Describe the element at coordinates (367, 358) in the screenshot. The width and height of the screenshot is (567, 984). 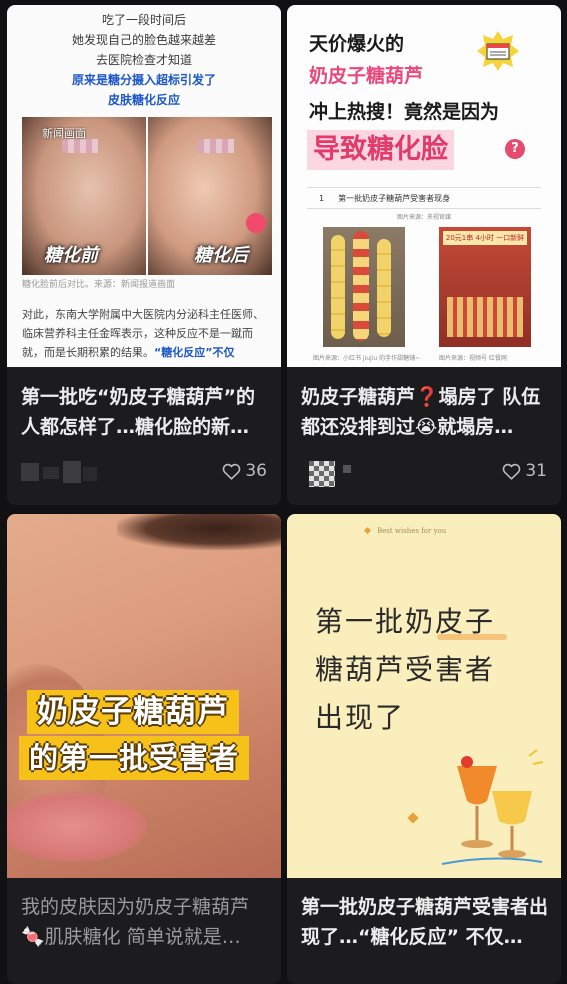
I see `image-source: 图片来源：小红书 jiujiu 的手作甜糖铺~` at that location.